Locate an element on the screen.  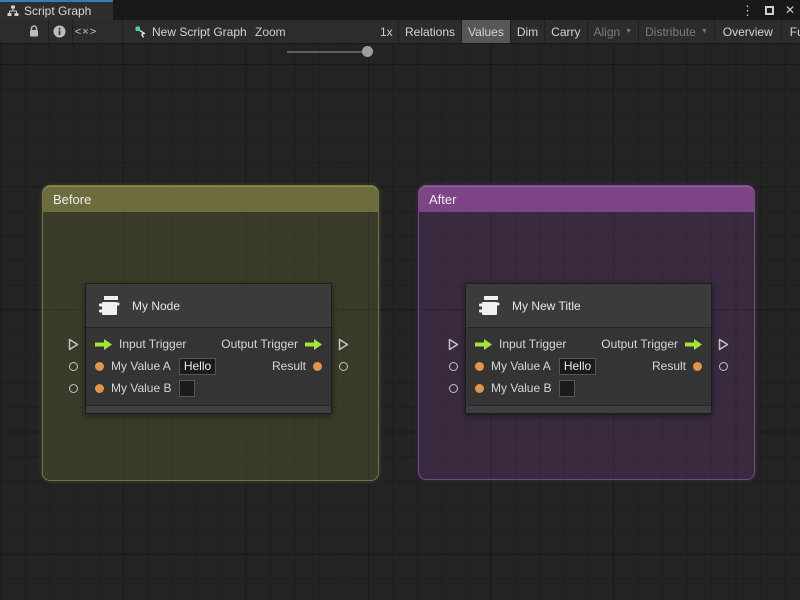
dim-button: Dim is located at coordinates (528, 31).